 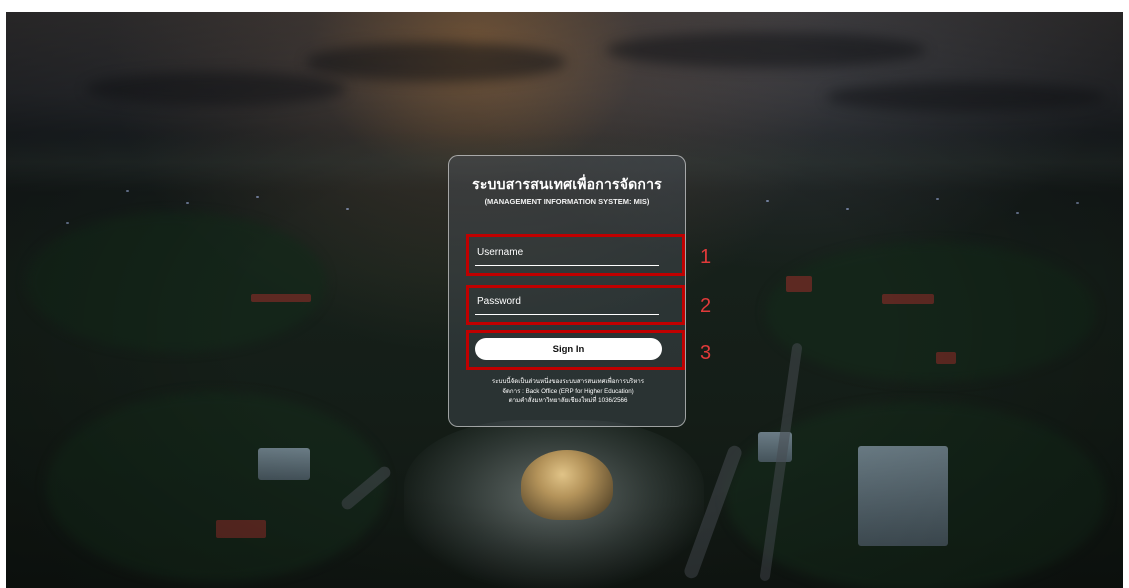 I want to click on callout-number-1: 1, so click(x=706, y=257).